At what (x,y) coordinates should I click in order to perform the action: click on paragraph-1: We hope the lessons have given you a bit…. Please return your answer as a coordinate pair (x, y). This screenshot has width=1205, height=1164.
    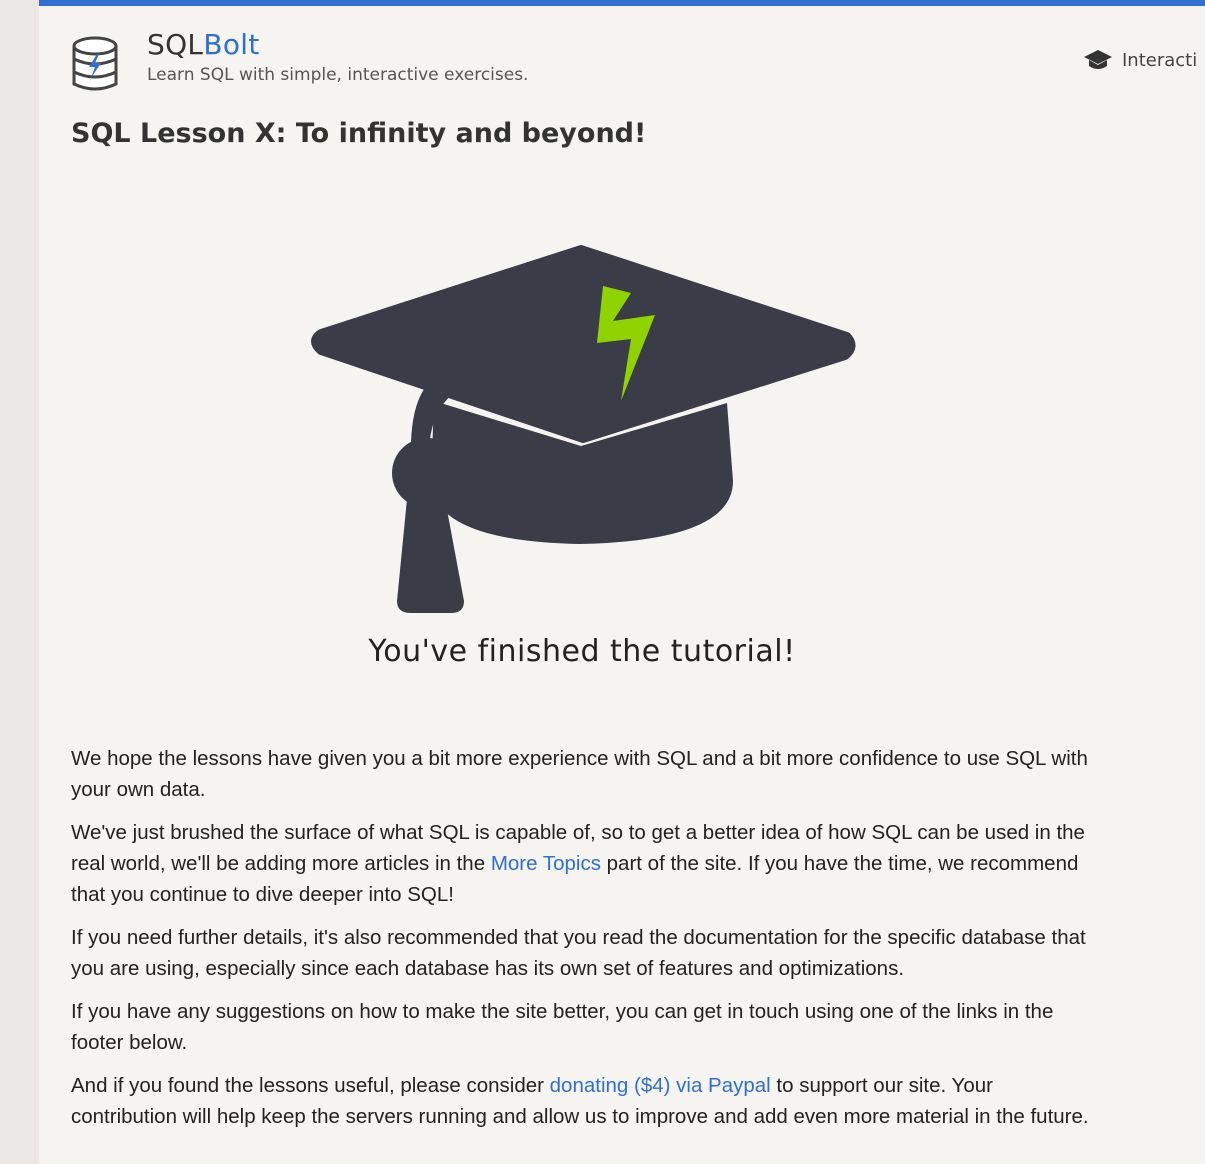
    Looking at the image, I should click on (579, 774).